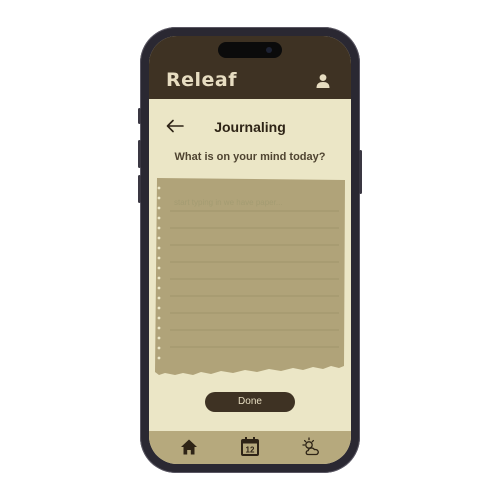 This screenshot has width=500, height=500. What do you see at coordinates (250, 127) in the screenshot?
I see `page-title: Journaling` at bounding box center [250, 127].